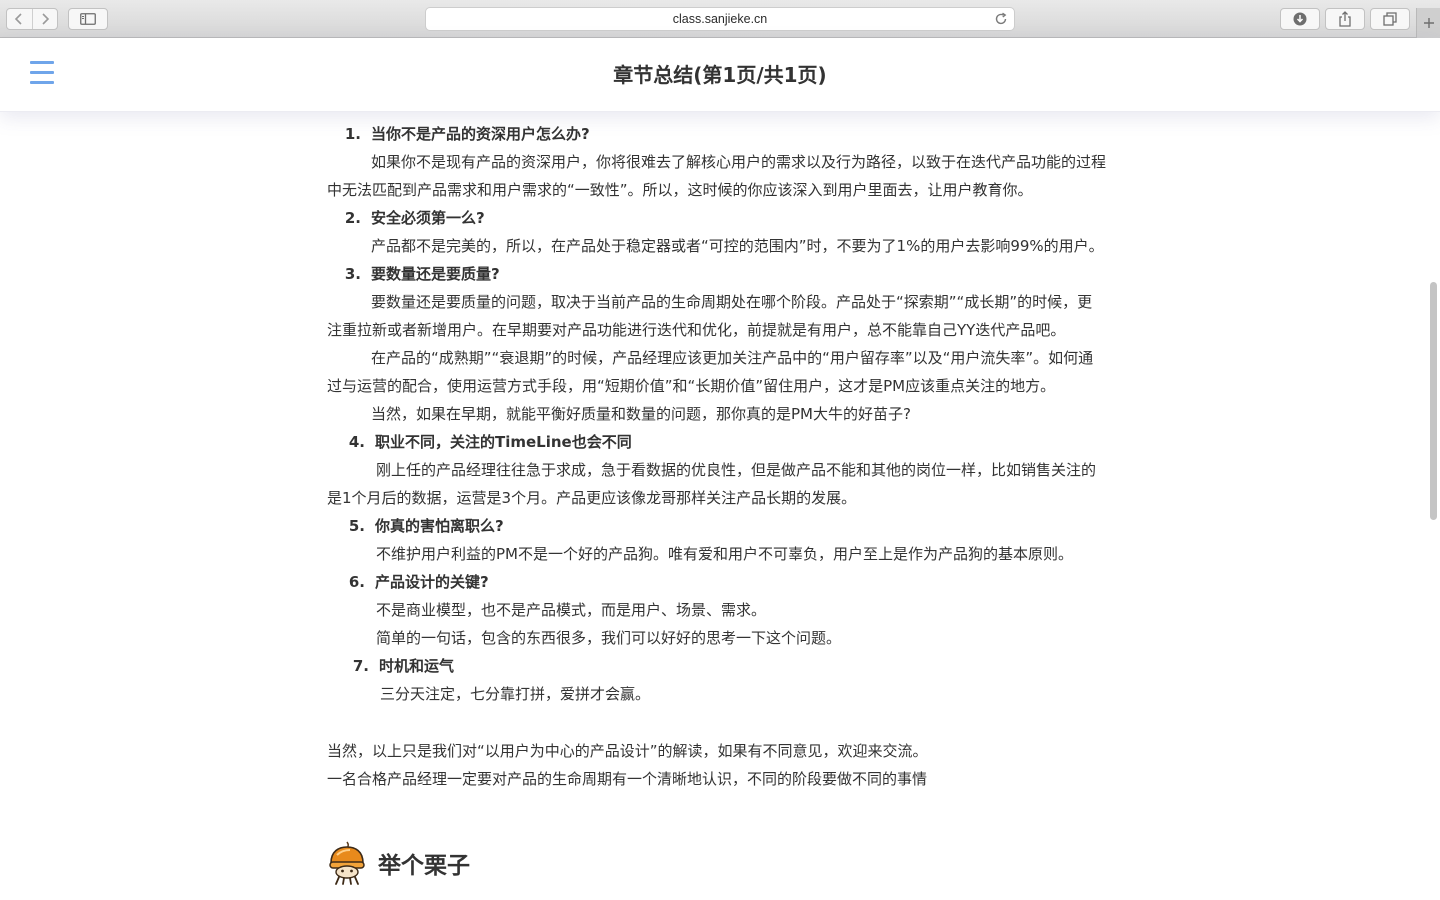 The height and width of the screenshot is (900, 1440). What do you see at coordinates (352, 218) in the screenshot?
I see `section-number: 2.` at bounding box center [352, 218].